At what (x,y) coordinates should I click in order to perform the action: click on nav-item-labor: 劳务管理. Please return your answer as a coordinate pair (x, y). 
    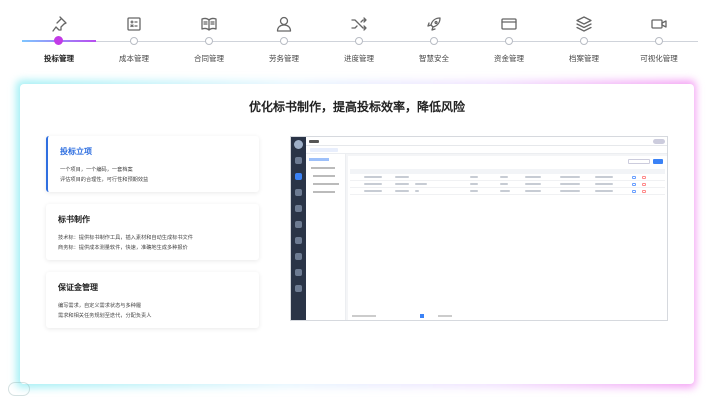
    Looking at the image, I should click on (284, 35).